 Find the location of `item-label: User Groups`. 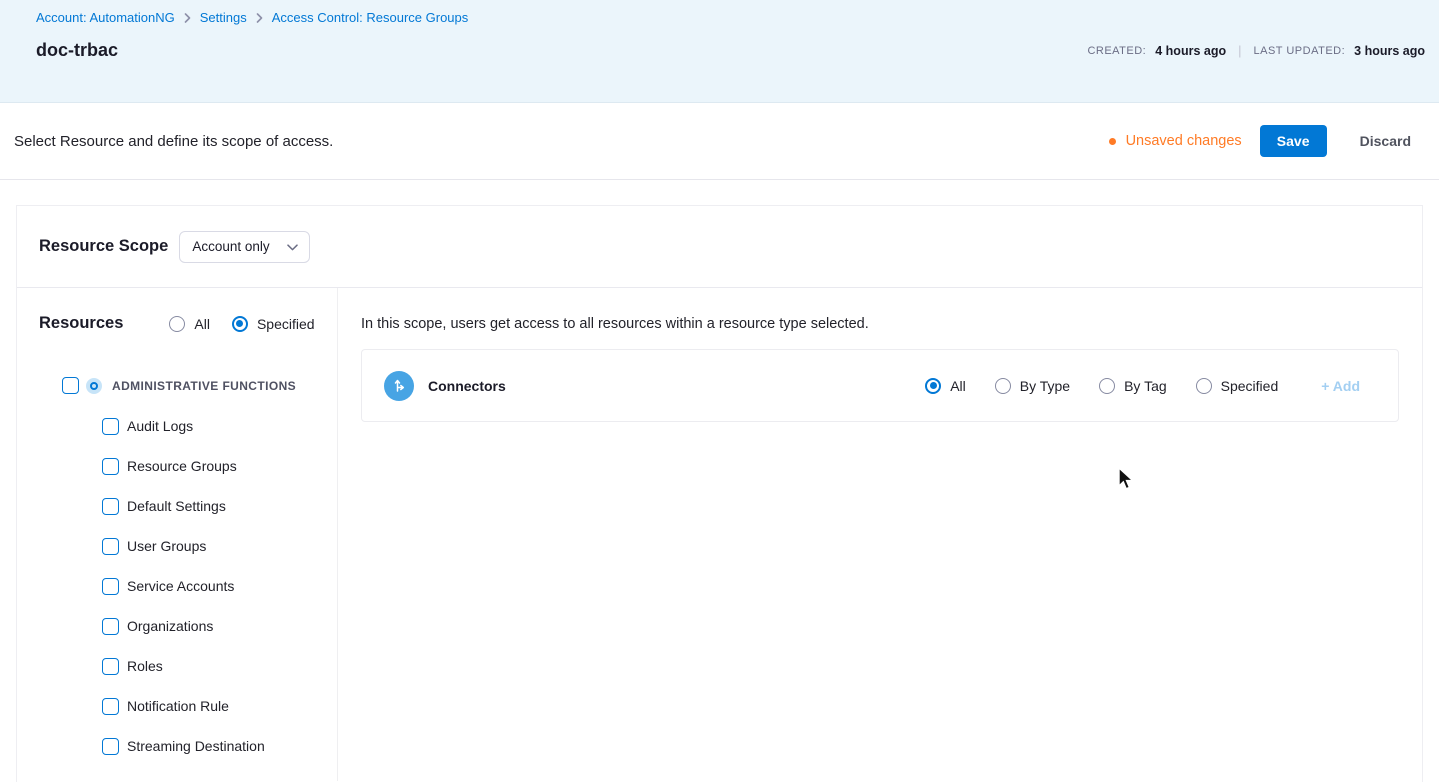

item-label: User Groups is located at coordinates (167, 546).